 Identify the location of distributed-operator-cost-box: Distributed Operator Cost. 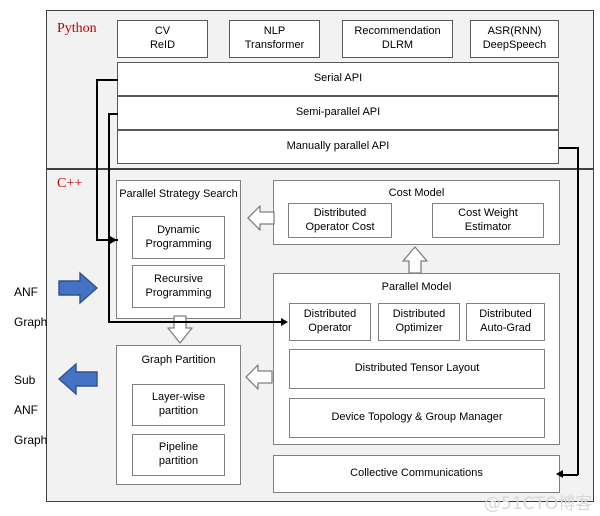
(340, 220).